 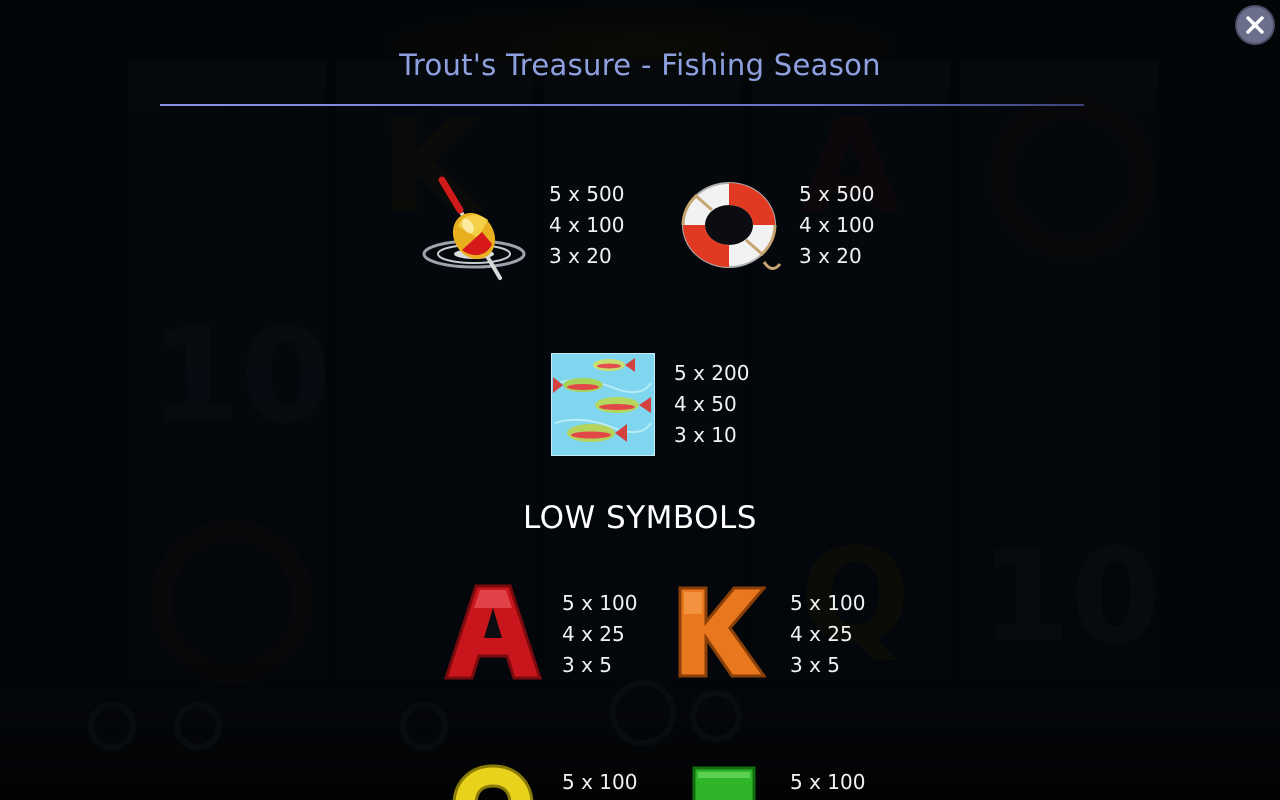 I want to click on pay-value: 3 x 10, so click(x=705, y=435).